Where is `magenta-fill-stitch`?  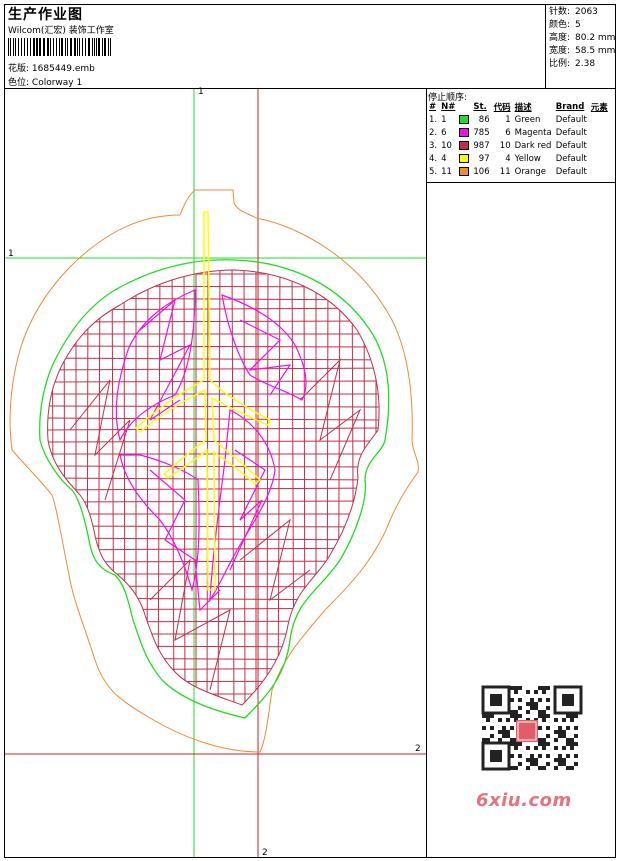 magenta-fill-stitch is located at coordinates (265, 357).